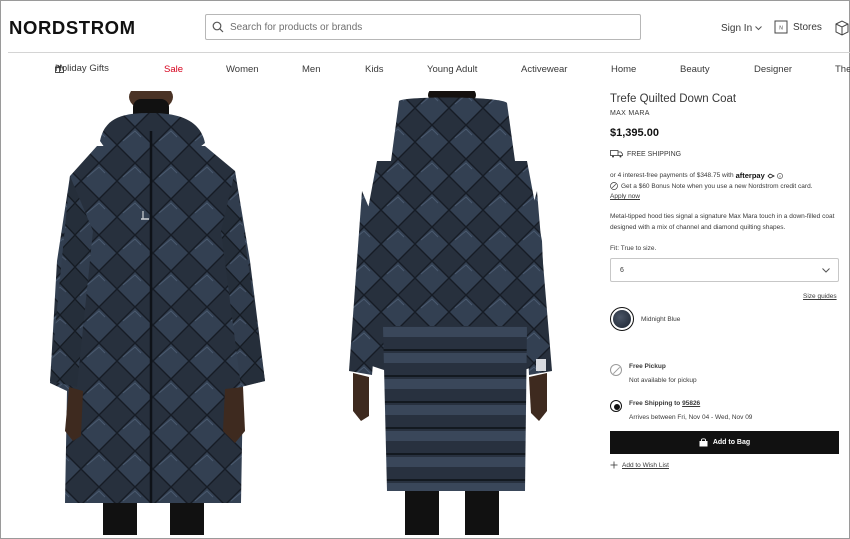 This screenshot has height=539, width=850. What do you see at coordinates (820, 296) in the screenshot?
I see `size-guides-link: Size guides` at bounding box center [820, 296].